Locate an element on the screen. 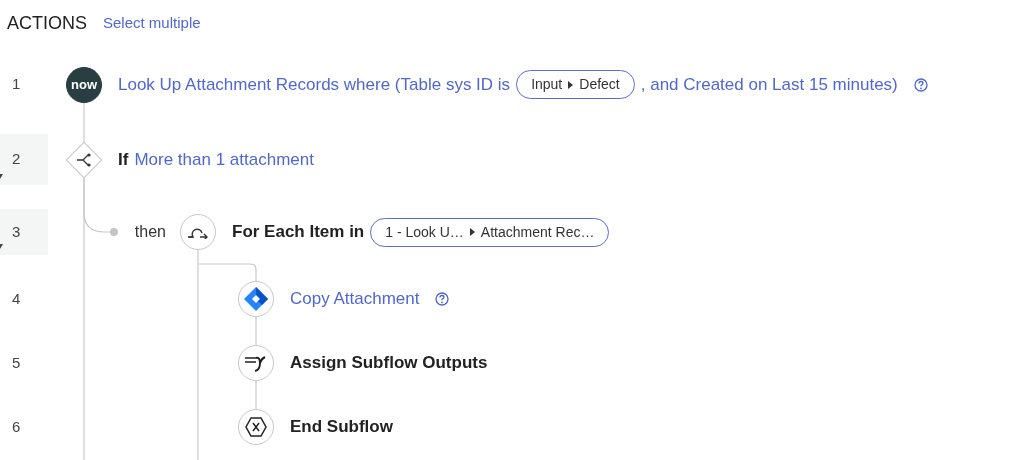 The image size is (1036, 460). line-number: 3 is located at coordinates (16, 231).